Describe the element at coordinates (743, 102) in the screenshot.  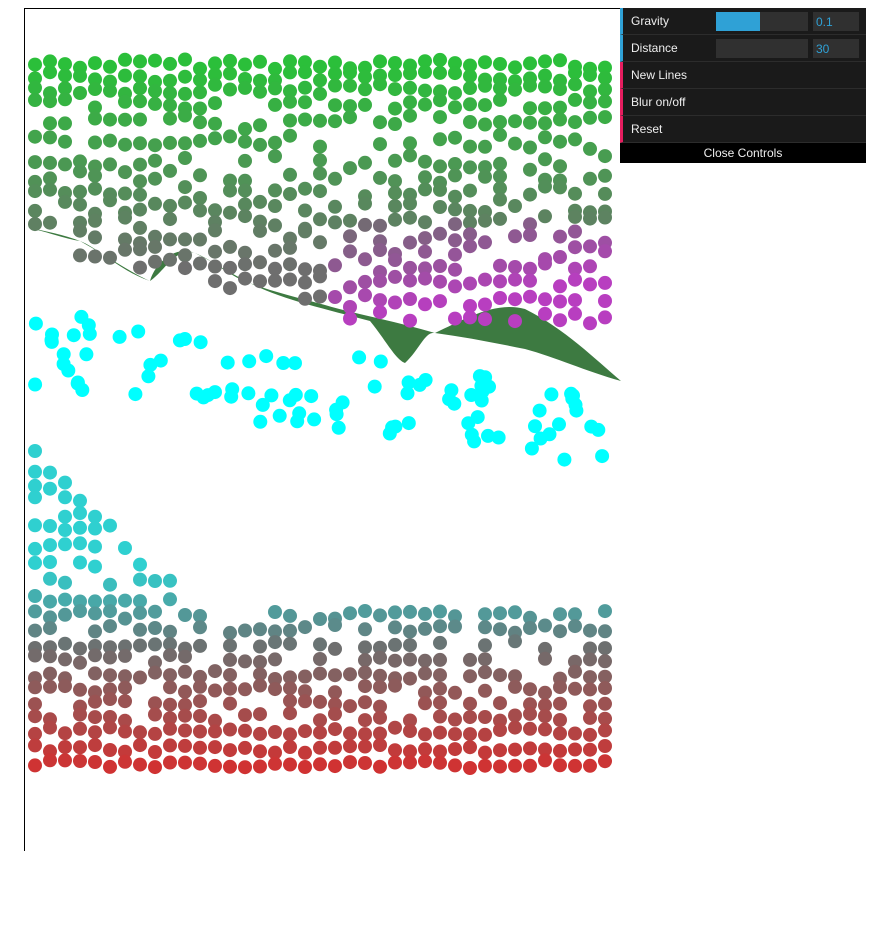
I see `blur-toggle-button: Blur on/off` at that location.